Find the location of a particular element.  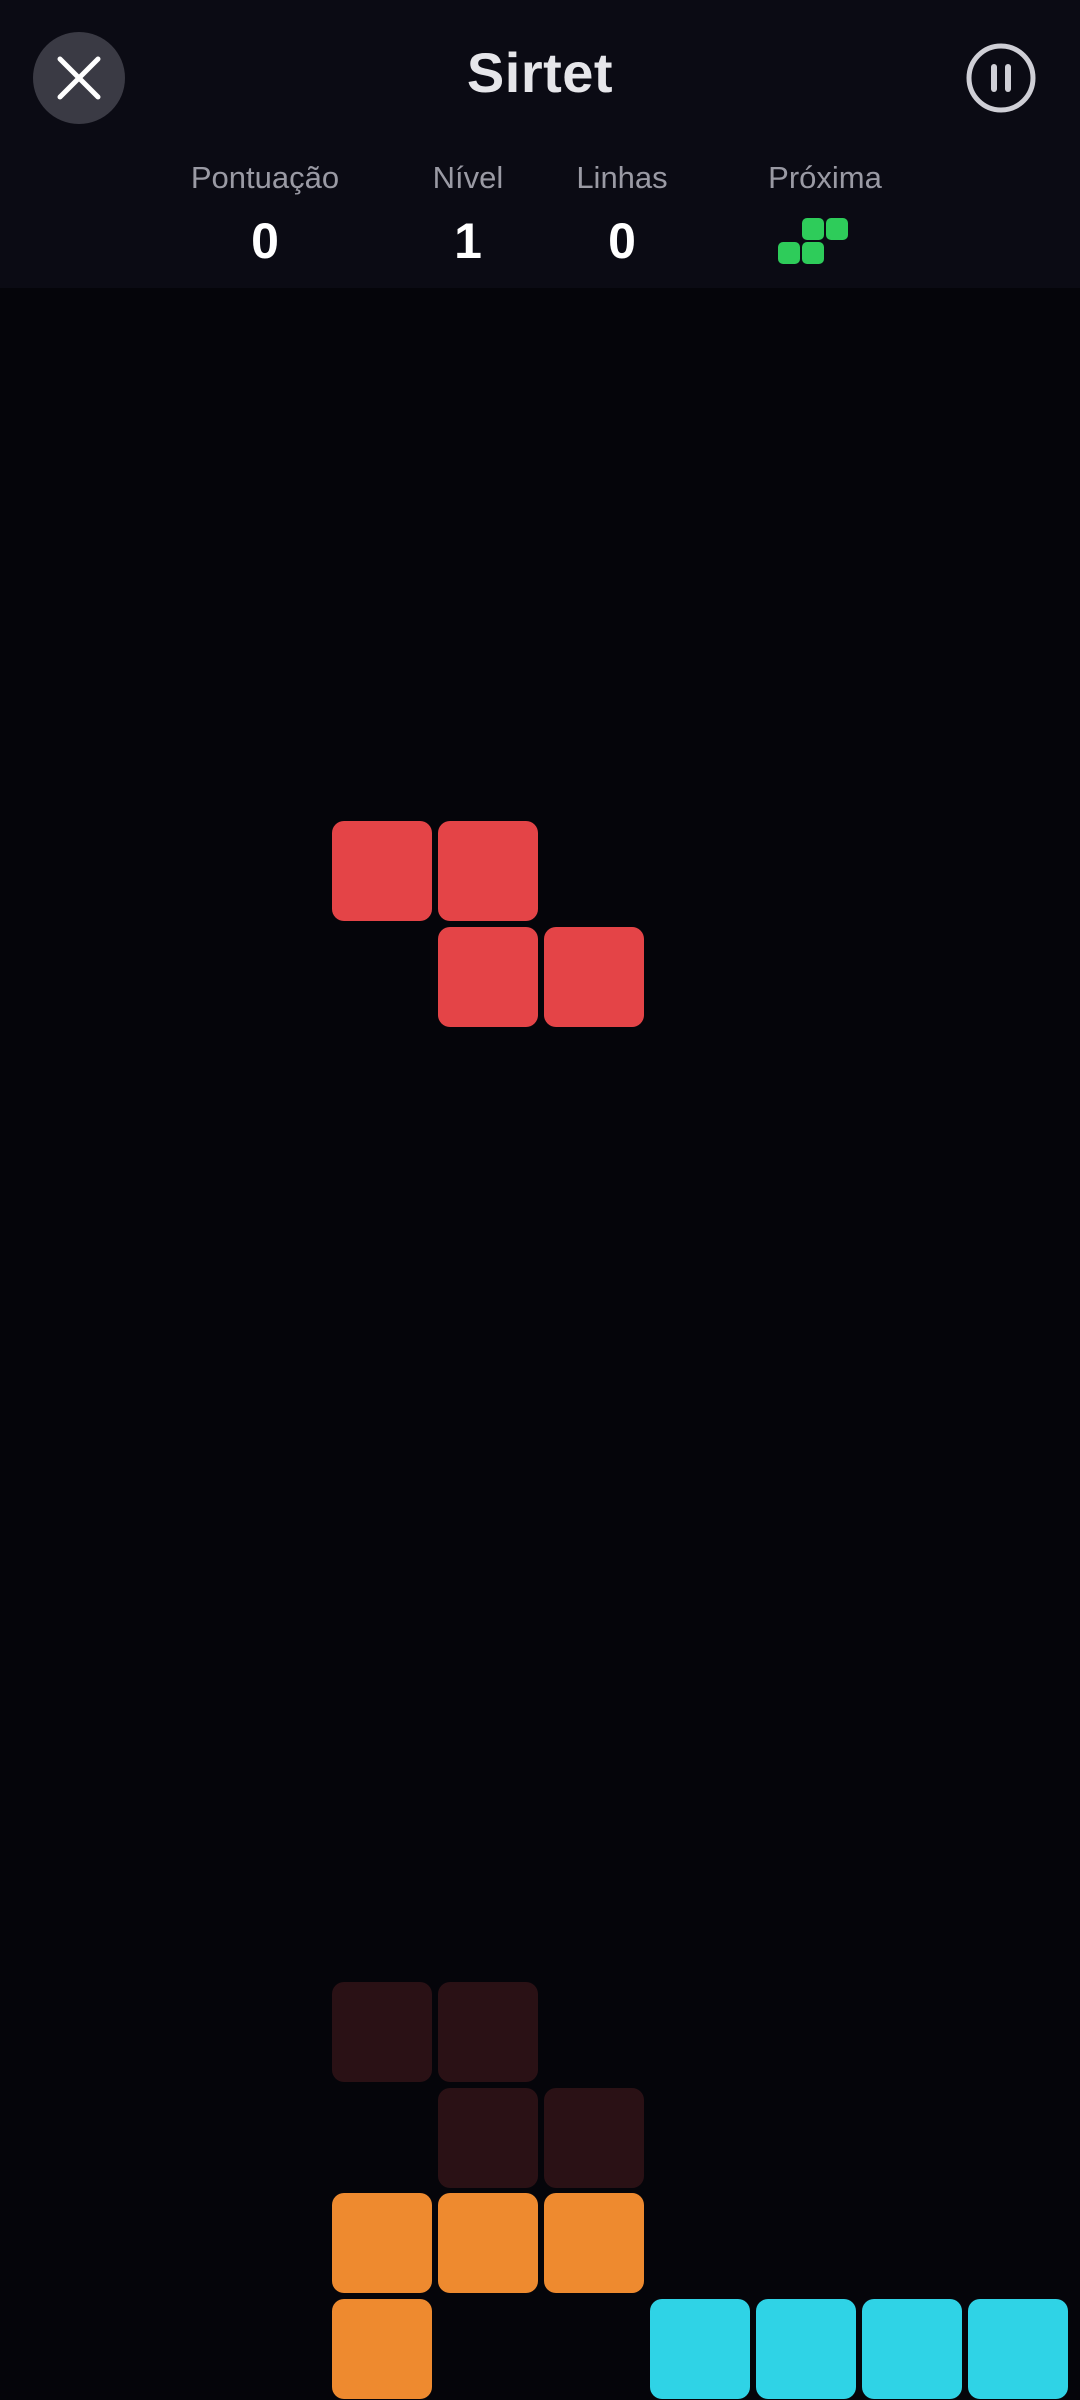

pause-icon is located at coordinates (1001, 78).